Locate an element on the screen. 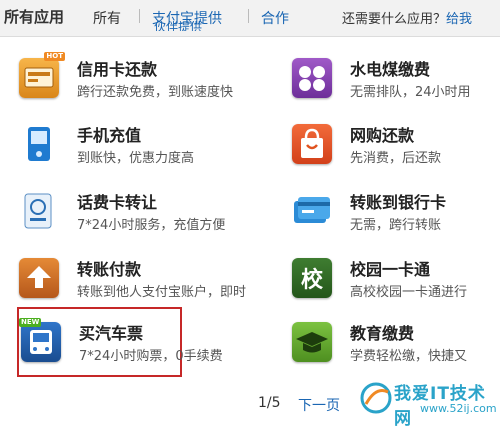 The width and height of the screenshot is (500, 429). campus-card-icon: 校 is located at coordinates (312, 278).